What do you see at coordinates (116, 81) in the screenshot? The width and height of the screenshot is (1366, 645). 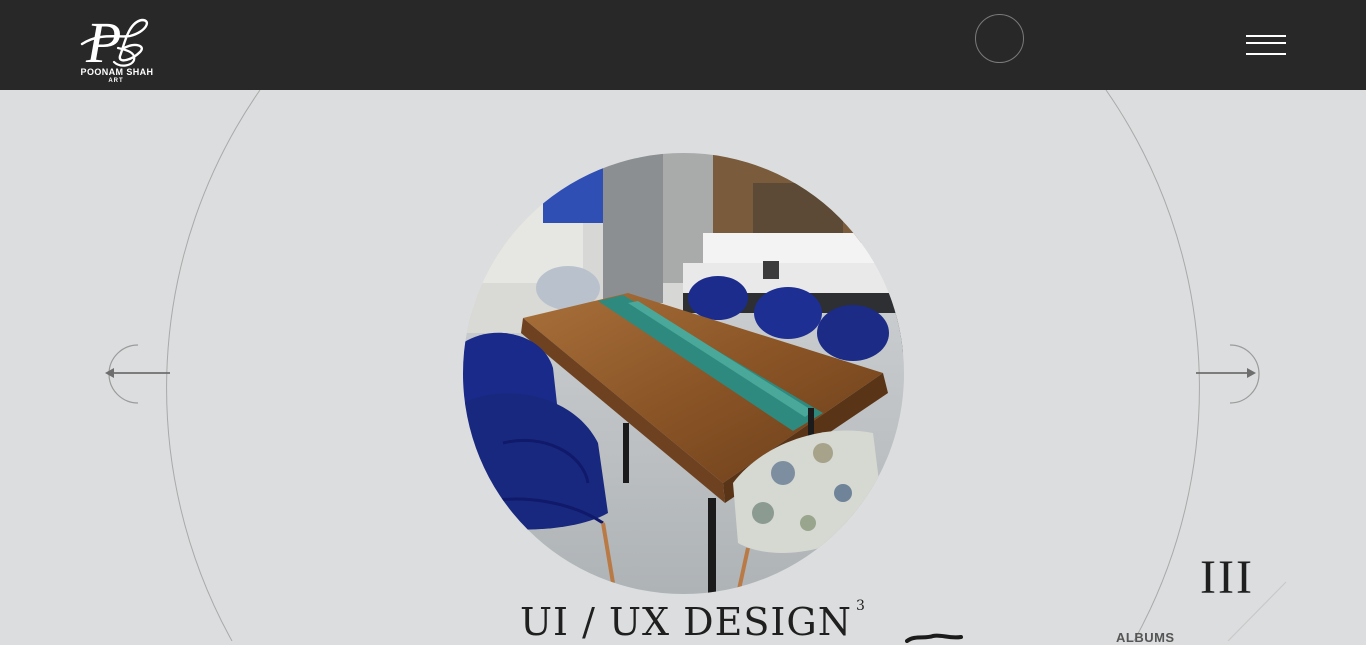 I see `brand-sub: ART` at bounding box center [116, 81].